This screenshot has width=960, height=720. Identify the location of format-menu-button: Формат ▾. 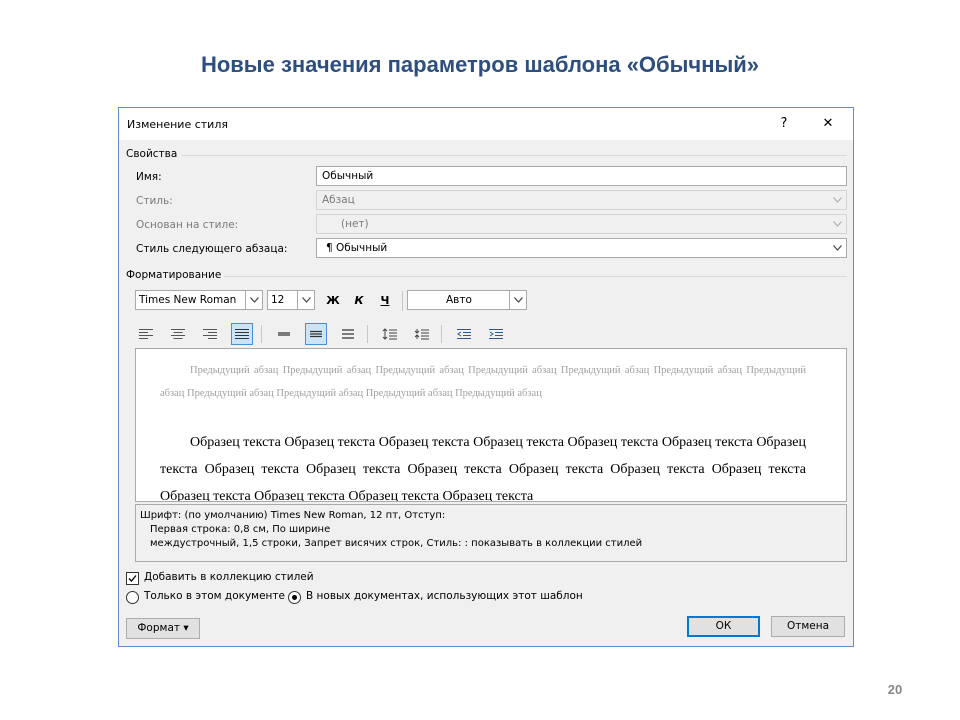
(163, 628).